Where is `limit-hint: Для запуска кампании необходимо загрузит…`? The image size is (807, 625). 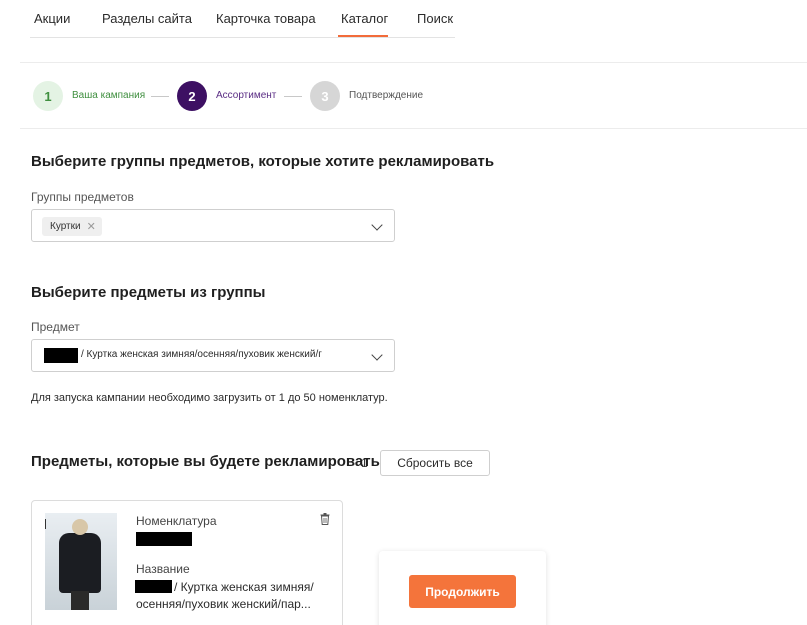
limit-hint: Для запуска кампании необходимо загрузит… is located at coordinates (209, 398).